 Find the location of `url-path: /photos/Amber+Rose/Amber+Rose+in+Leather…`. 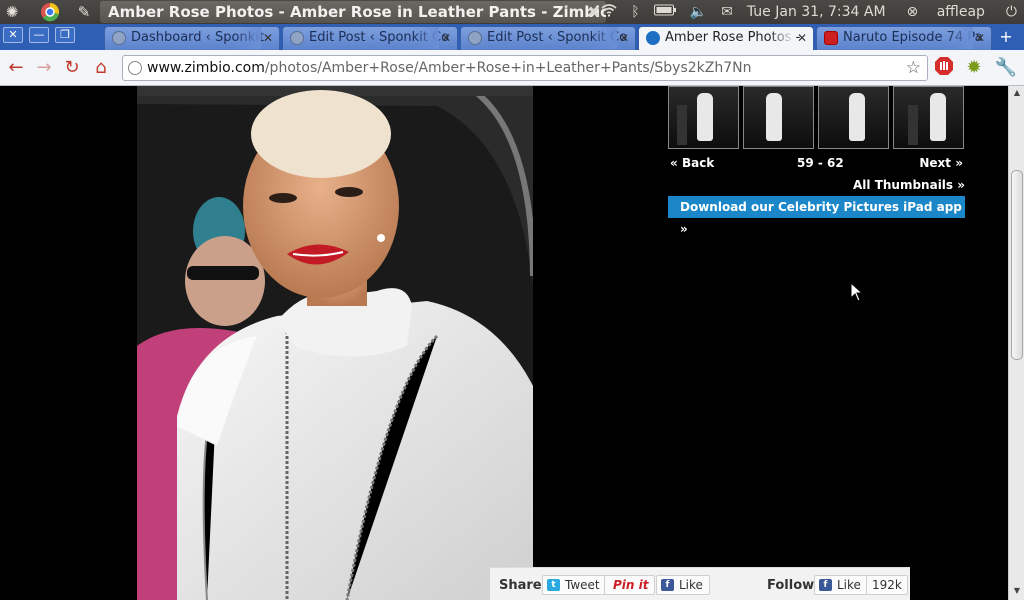

url-path: /photos/Amber+Rose/Amber+Rose+in+Leather… is located at coordinates (508, 68).